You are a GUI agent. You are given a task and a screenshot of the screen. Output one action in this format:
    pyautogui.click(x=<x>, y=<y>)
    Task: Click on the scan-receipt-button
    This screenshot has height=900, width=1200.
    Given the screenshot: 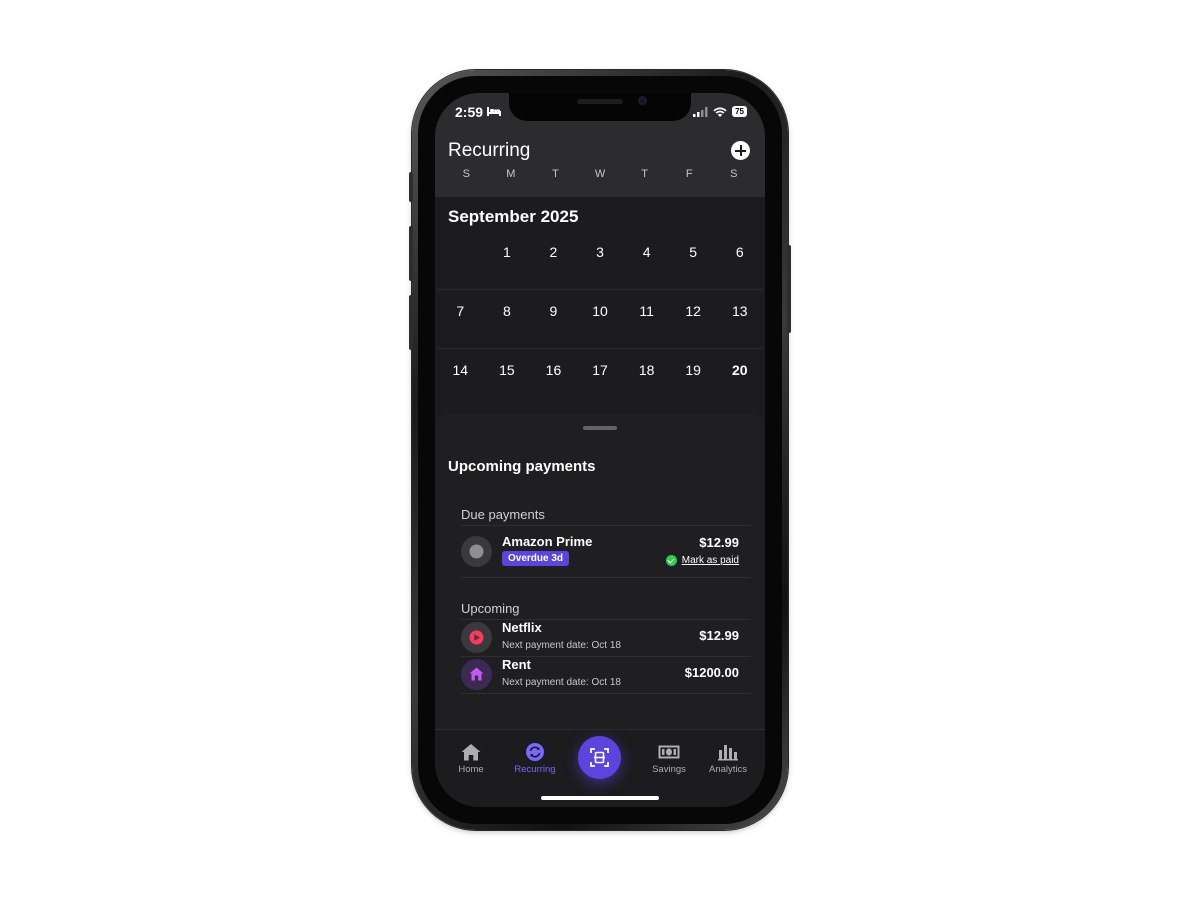 What is the action you would take?
    pyautogui.click(x=599, y=757)
    